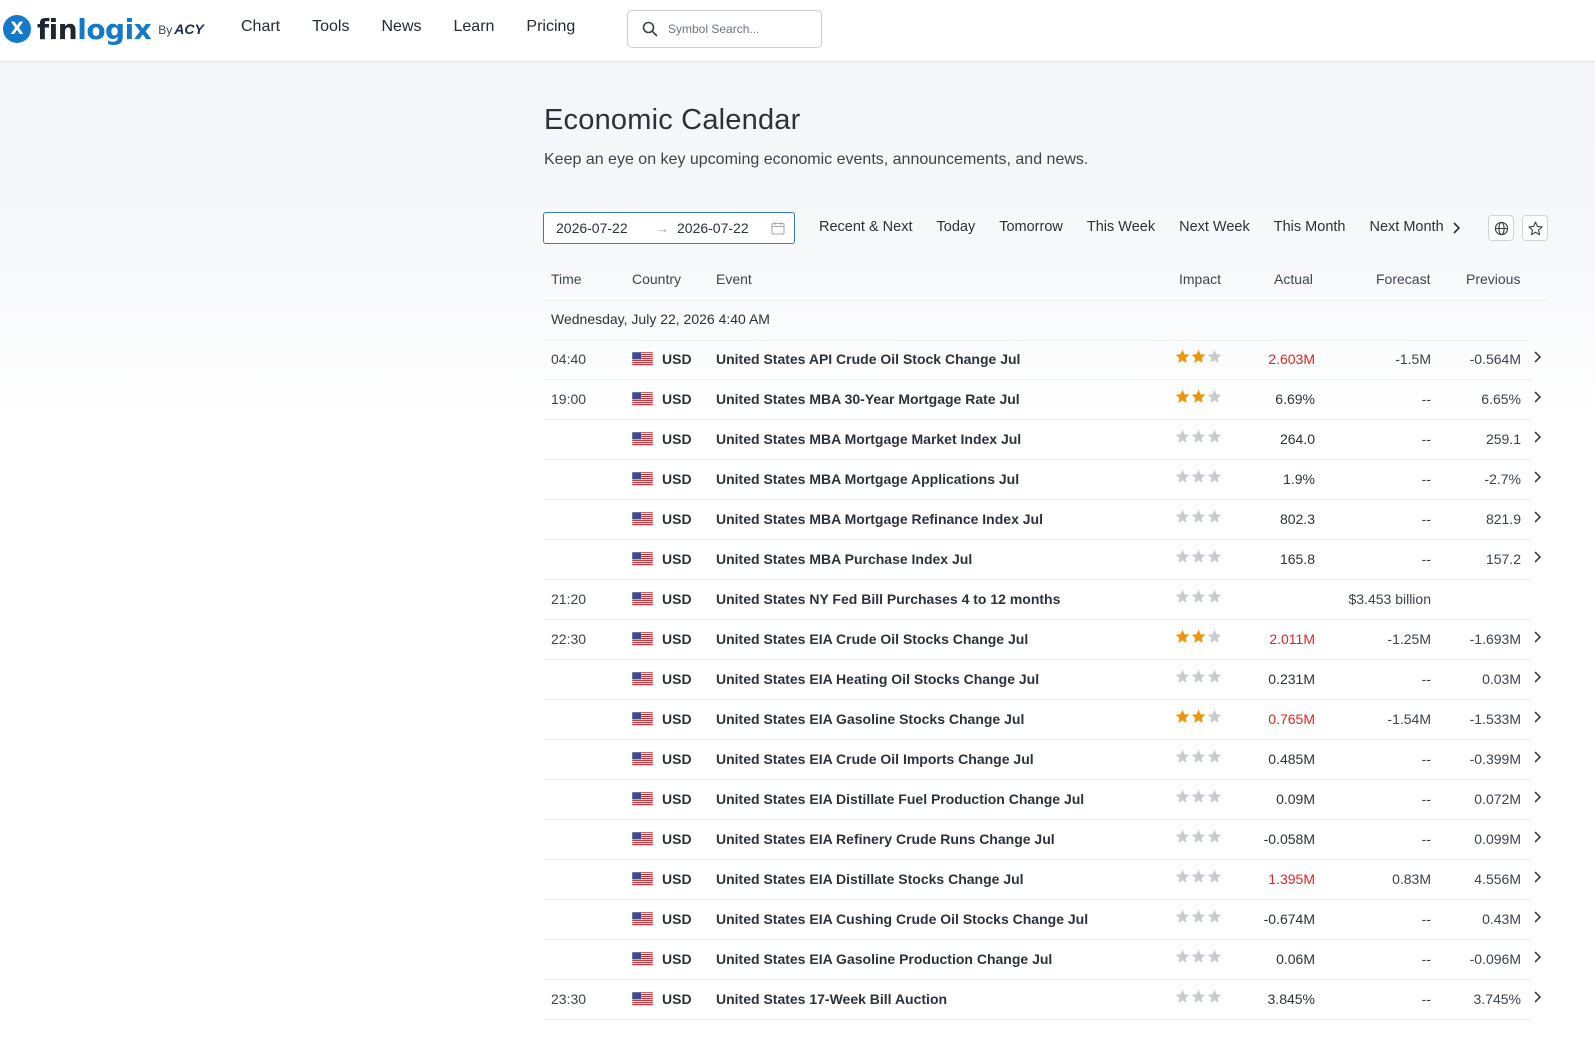 This screenshot has width=1595, height=1051. What do you see at coordinates (778, 228) in the screenshot?
I see `calendar-icon` at bounding box center [778, 228].